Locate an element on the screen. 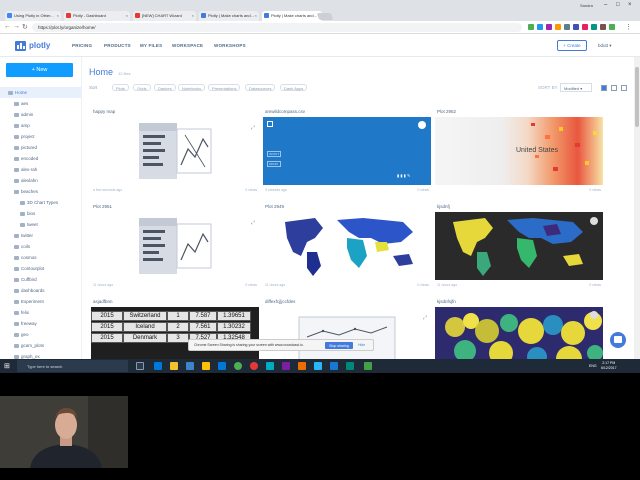 This screenshot has height=480, width=640. plotly-logo-text: plotly is located at coordinates (39, 45).